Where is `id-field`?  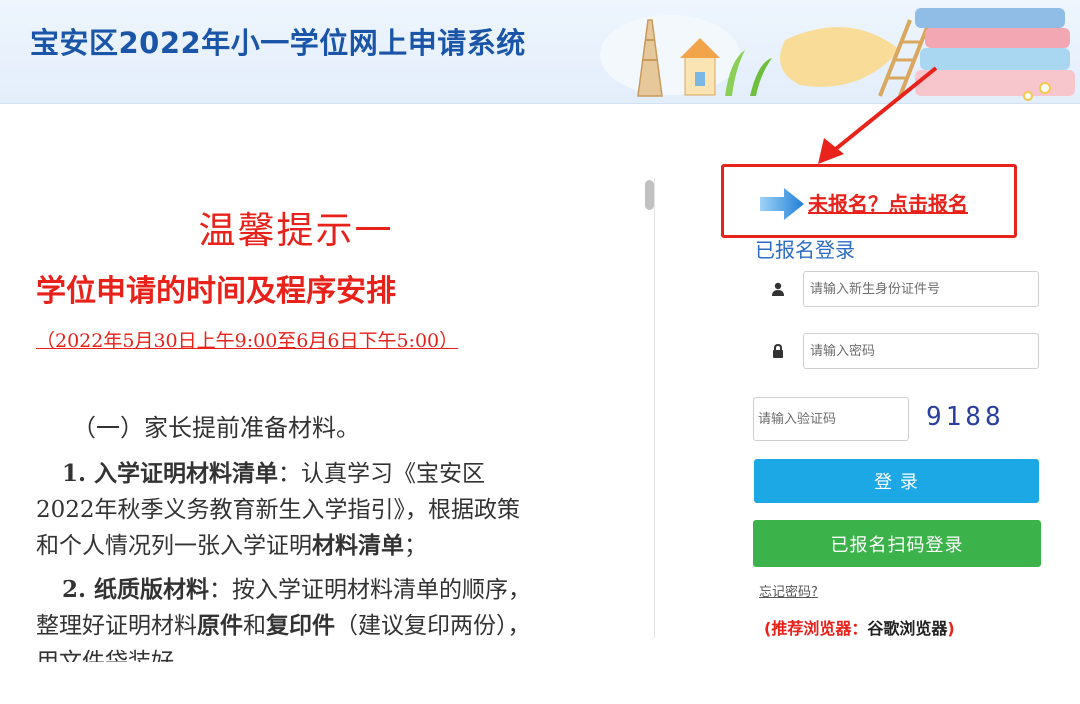 id-field is located at coordinates (897, 289).